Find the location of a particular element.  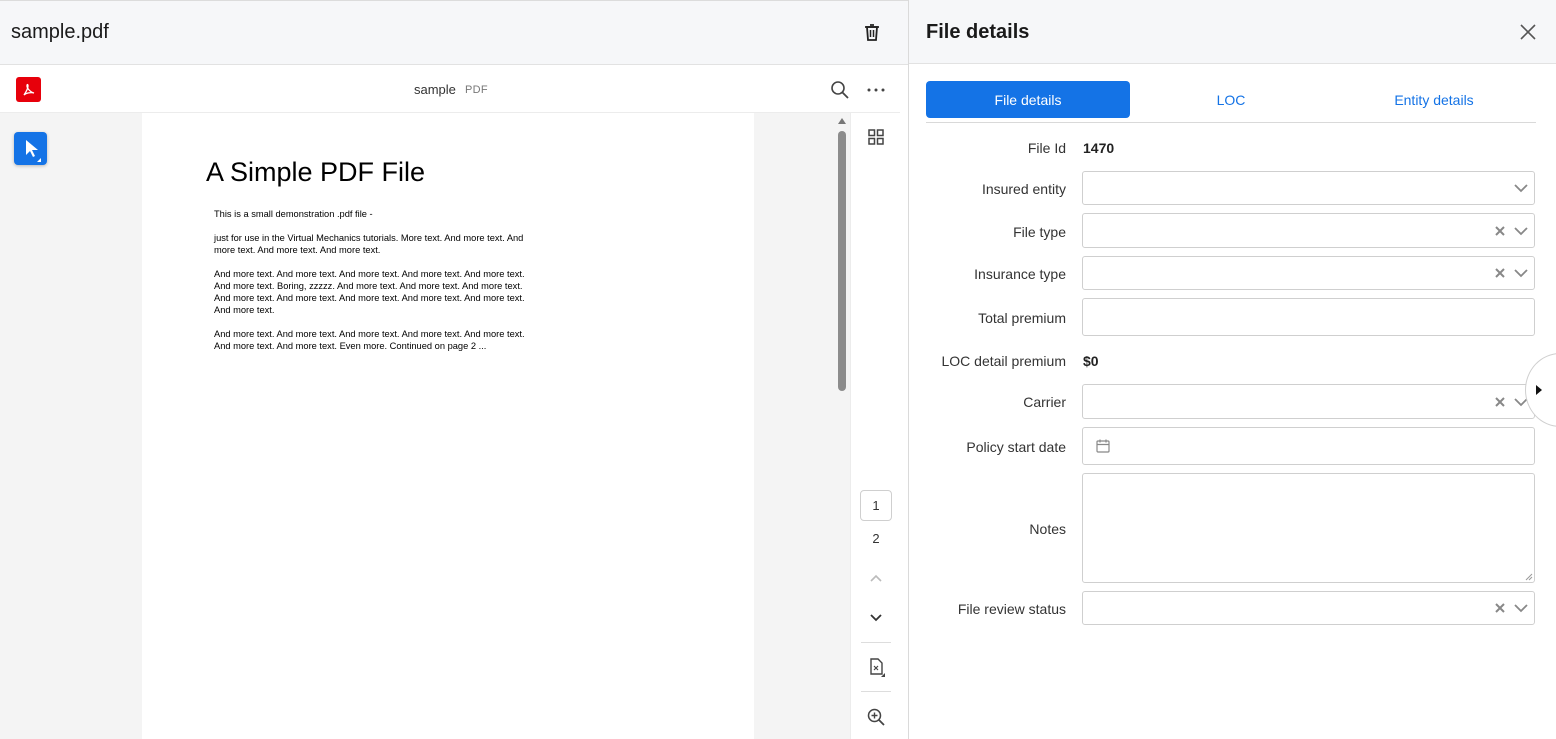

panel-title: File details is located at coordinates (978, 32).